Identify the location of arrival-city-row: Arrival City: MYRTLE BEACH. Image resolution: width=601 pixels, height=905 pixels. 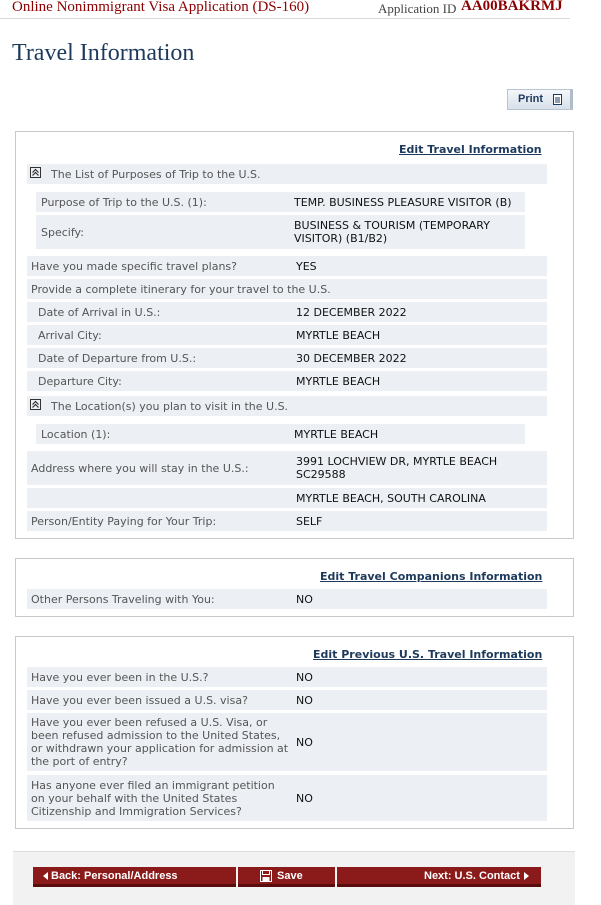
(287, 335).